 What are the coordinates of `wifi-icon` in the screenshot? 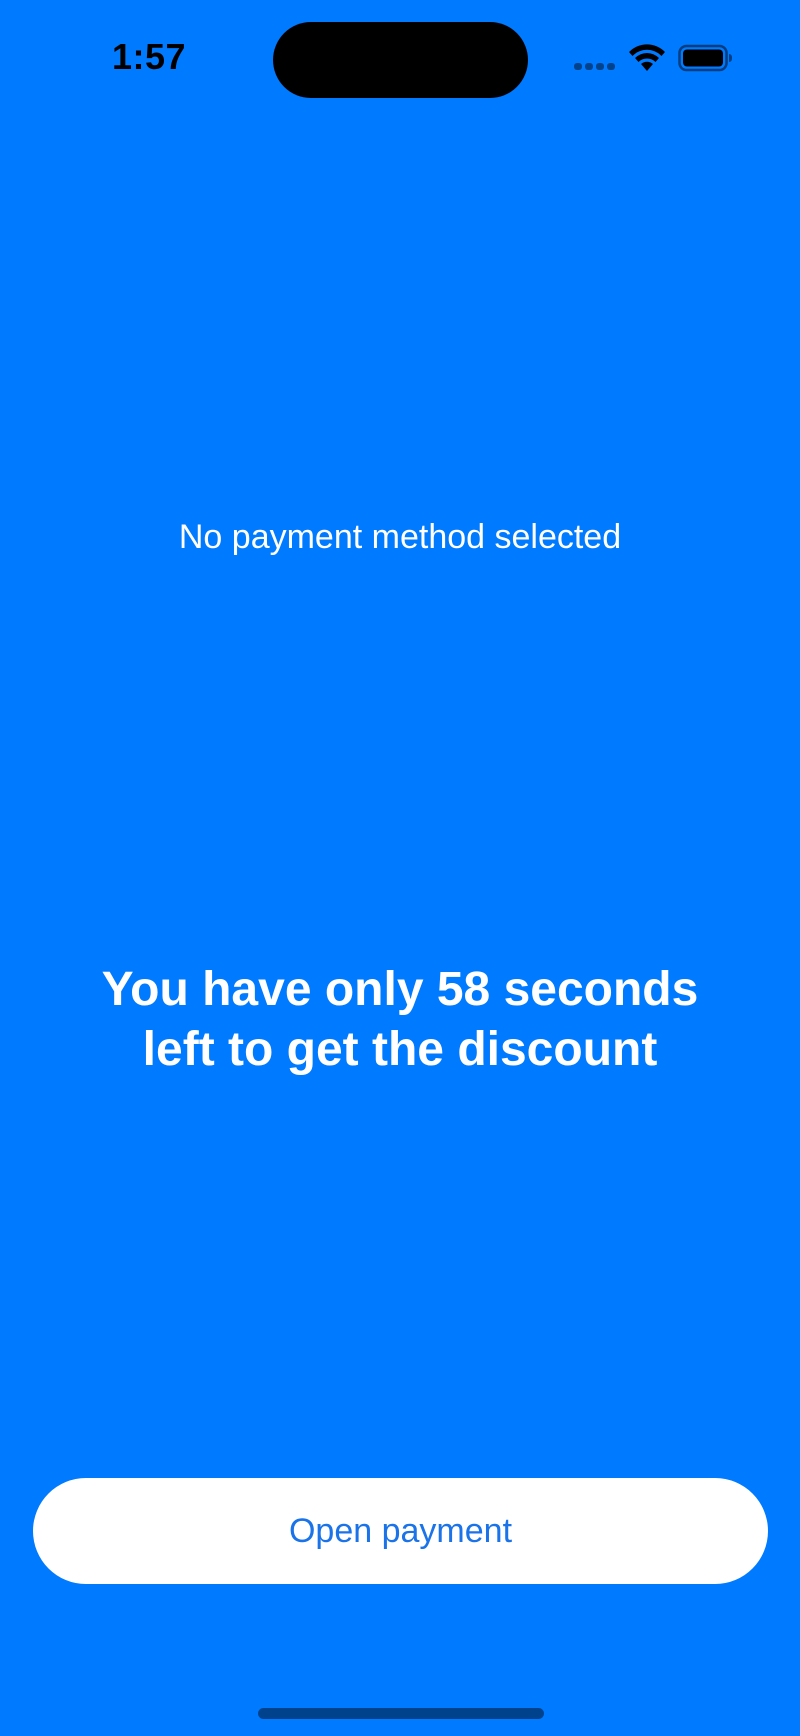 It's located at (647, 57).